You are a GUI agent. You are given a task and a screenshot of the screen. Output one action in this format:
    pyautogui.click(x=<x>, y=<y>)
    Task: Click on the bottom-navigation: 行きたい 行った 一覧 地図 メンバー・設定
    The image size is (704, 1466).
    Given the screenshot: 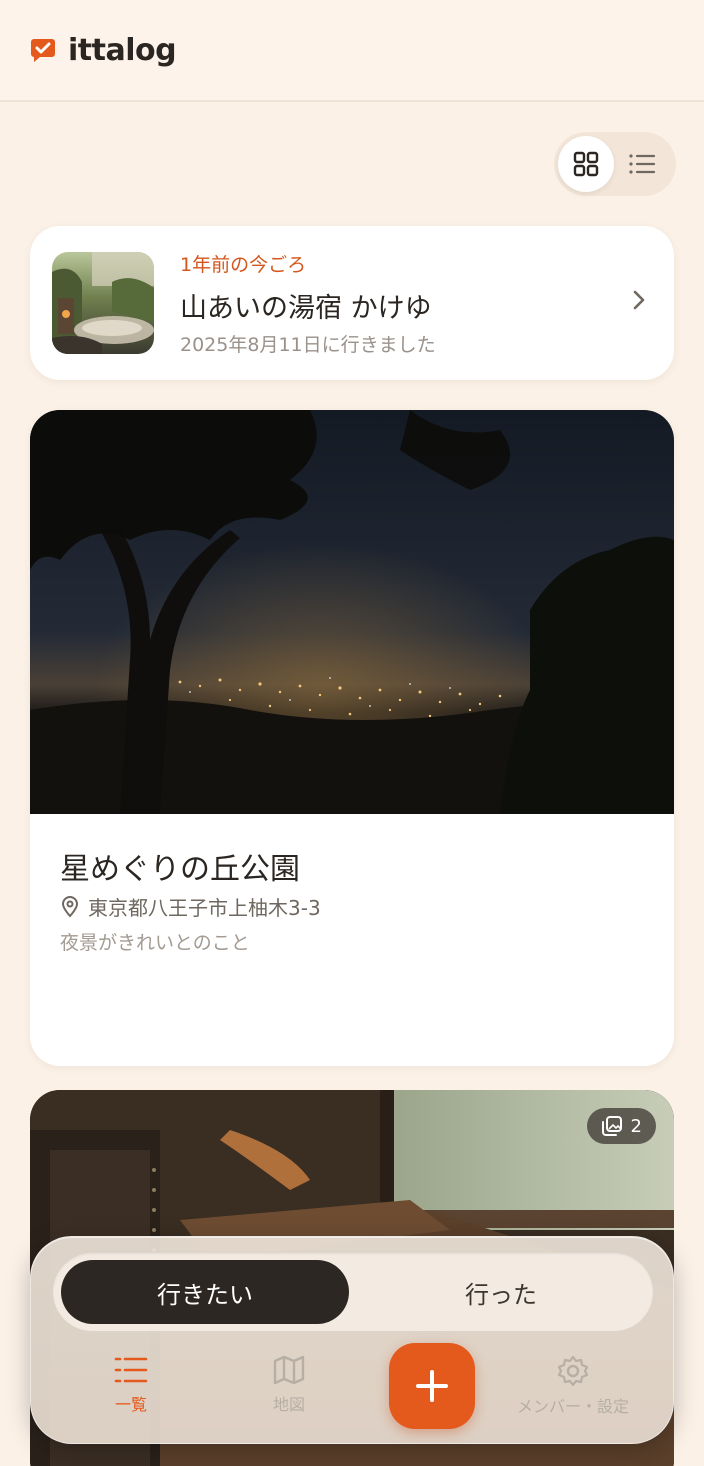 What is the action you would take?
    pyautogui.click(x=352, y=1340)
    